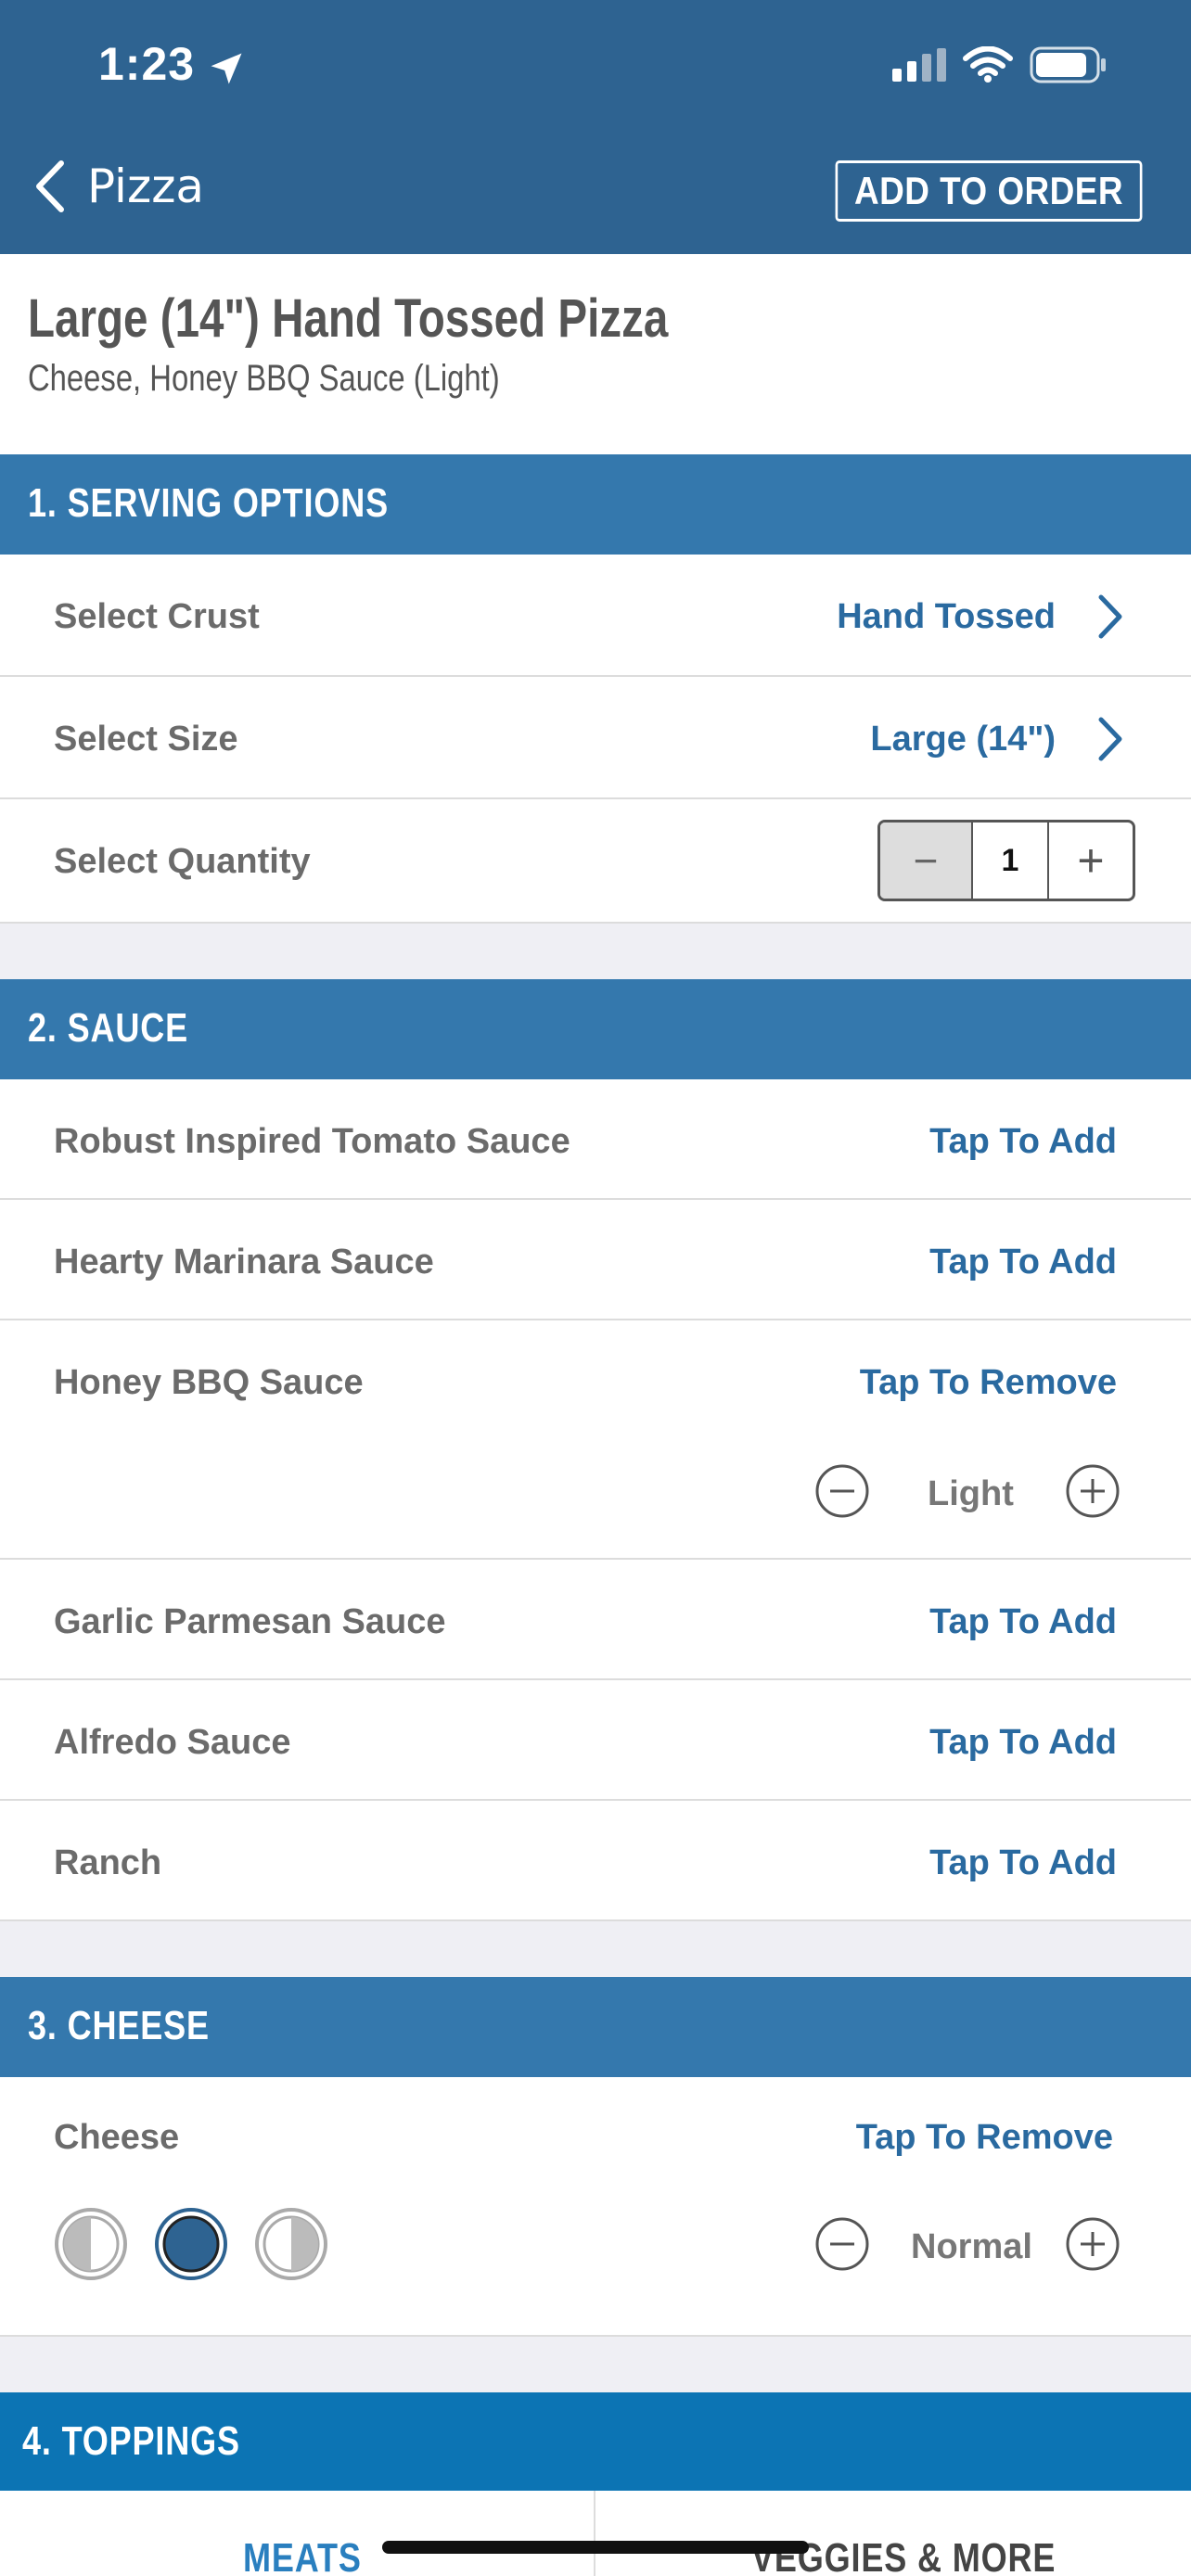  What do you see at coordinates (146, 186) in the screenshot?
I see `back-label: Pizza` at bounding box center [146, 186].